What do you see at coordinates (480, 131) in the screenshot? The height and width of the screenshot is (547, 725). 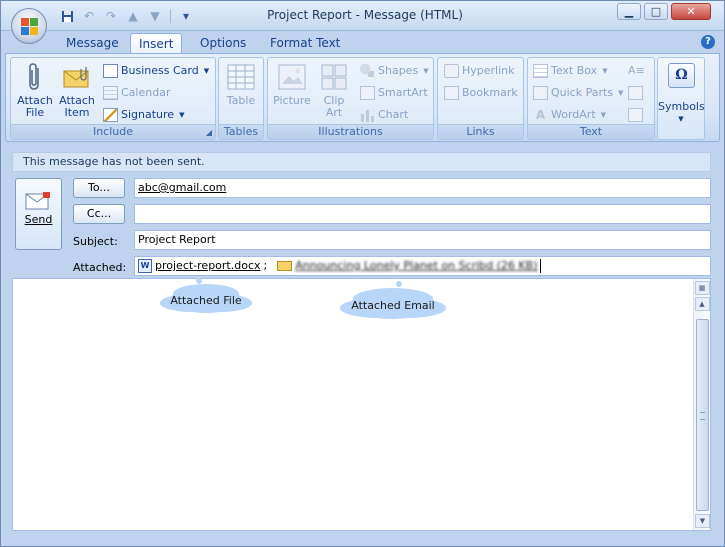 I see `group-label-links: Links` at bounding box center [480, 131].